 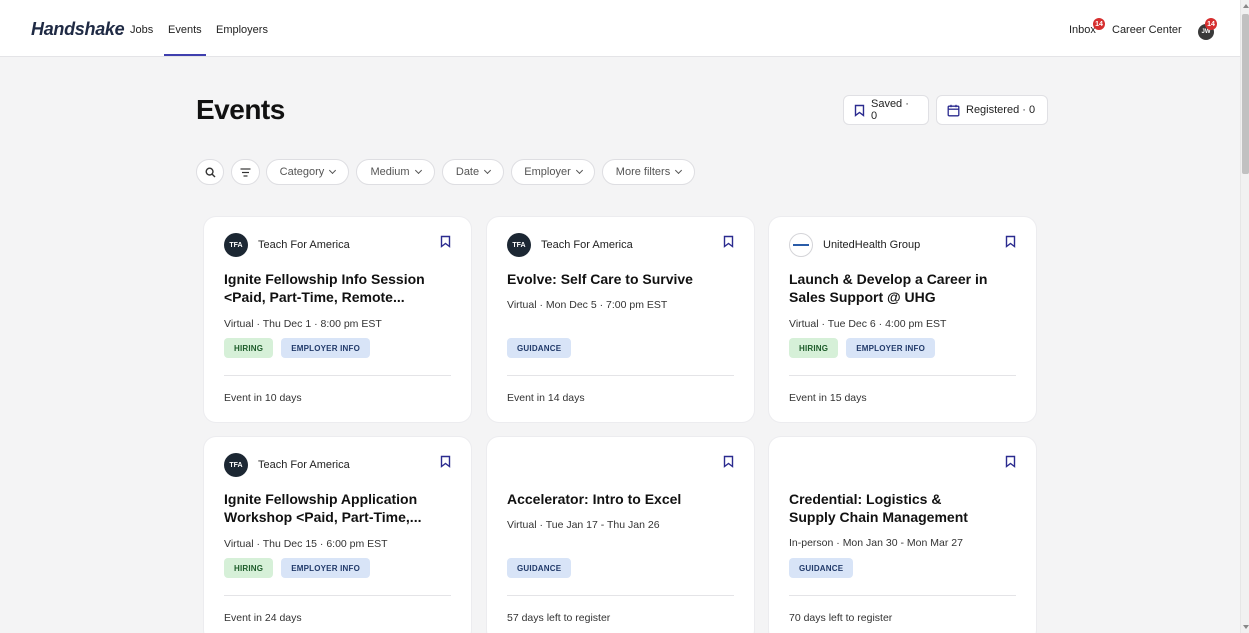 I want to click on search-button, so click(x=210, y=172).